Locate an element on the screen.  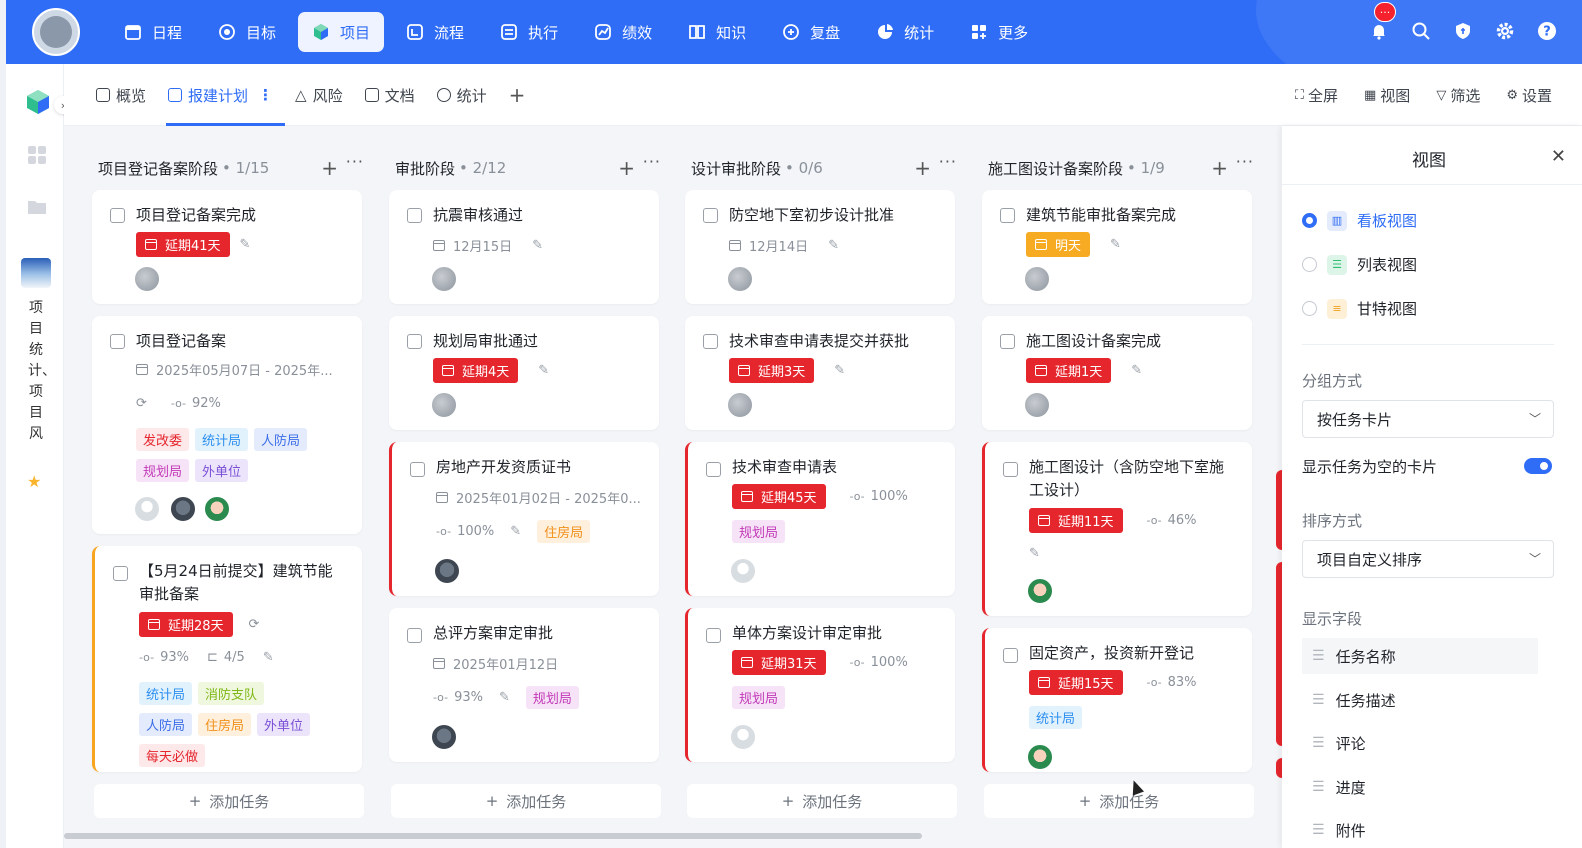
filter-button: ▽ 筛选 is located at coordinates (1458, 95).